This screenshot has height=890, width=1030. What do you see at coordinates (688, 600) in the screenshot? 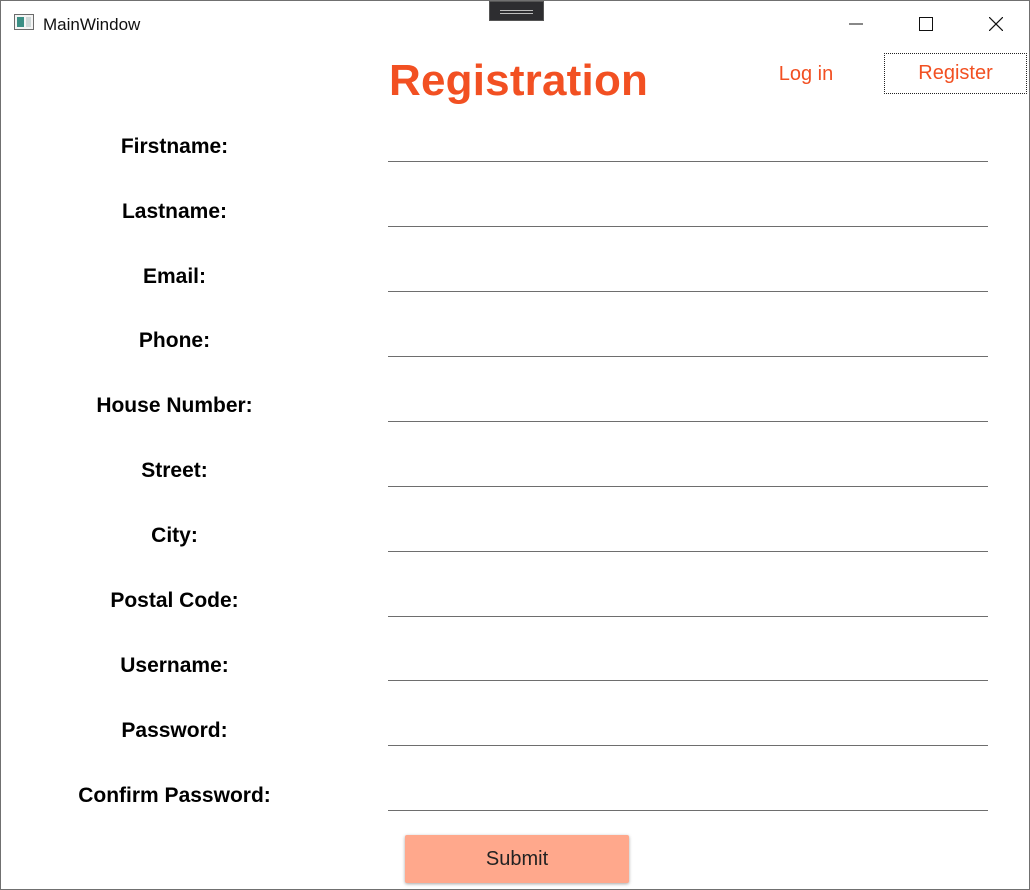
I see `postal-code-input` at bounding box center [688, 600].